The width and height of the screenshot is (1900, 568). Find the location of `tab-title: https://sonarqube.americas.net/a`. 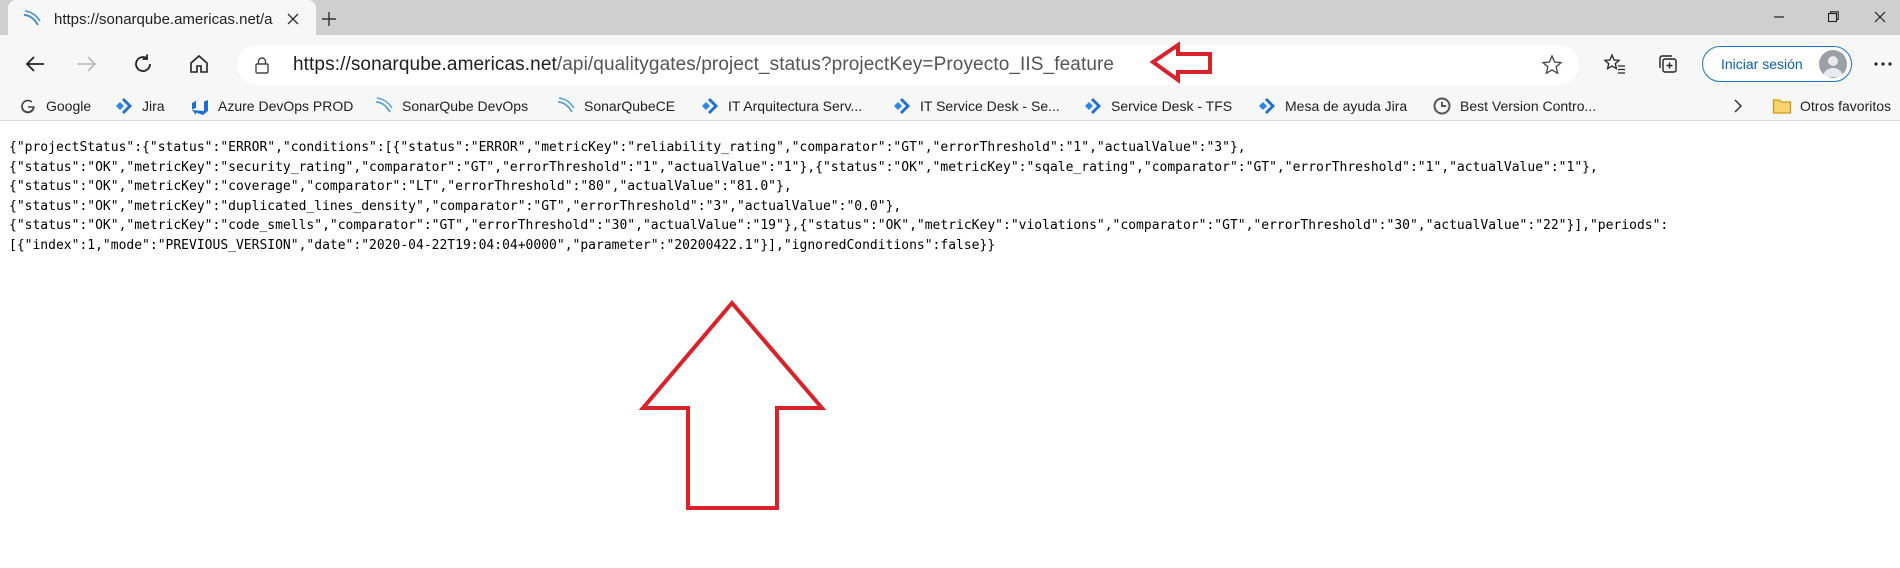

tab-title: https://sonarqube.americas.net/a is located at coordinates (163, 19).